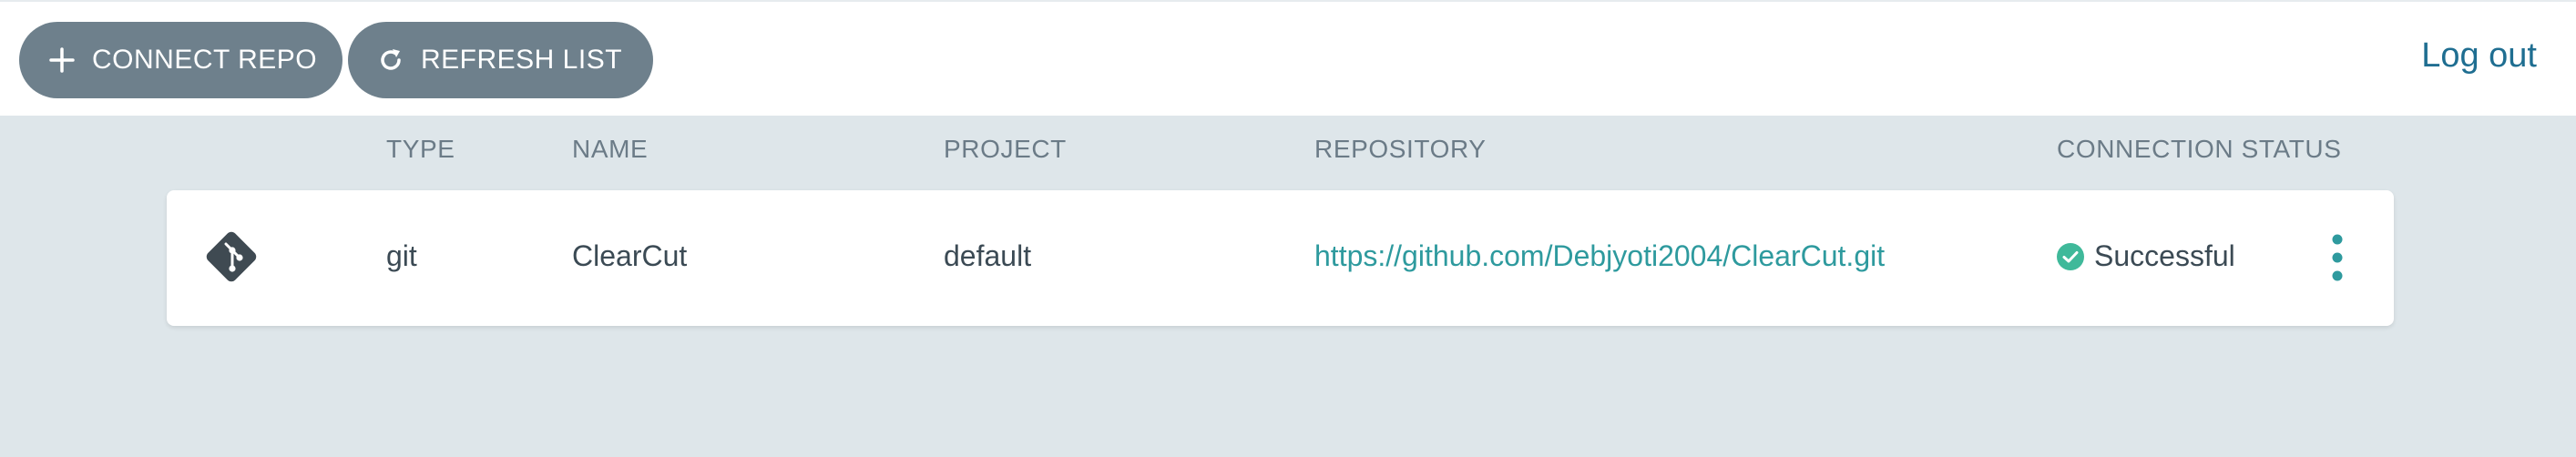 The height and width of the screenshot is (457, 2576). I want to click on column-header-project: PROJECT, so click(1005, 149).